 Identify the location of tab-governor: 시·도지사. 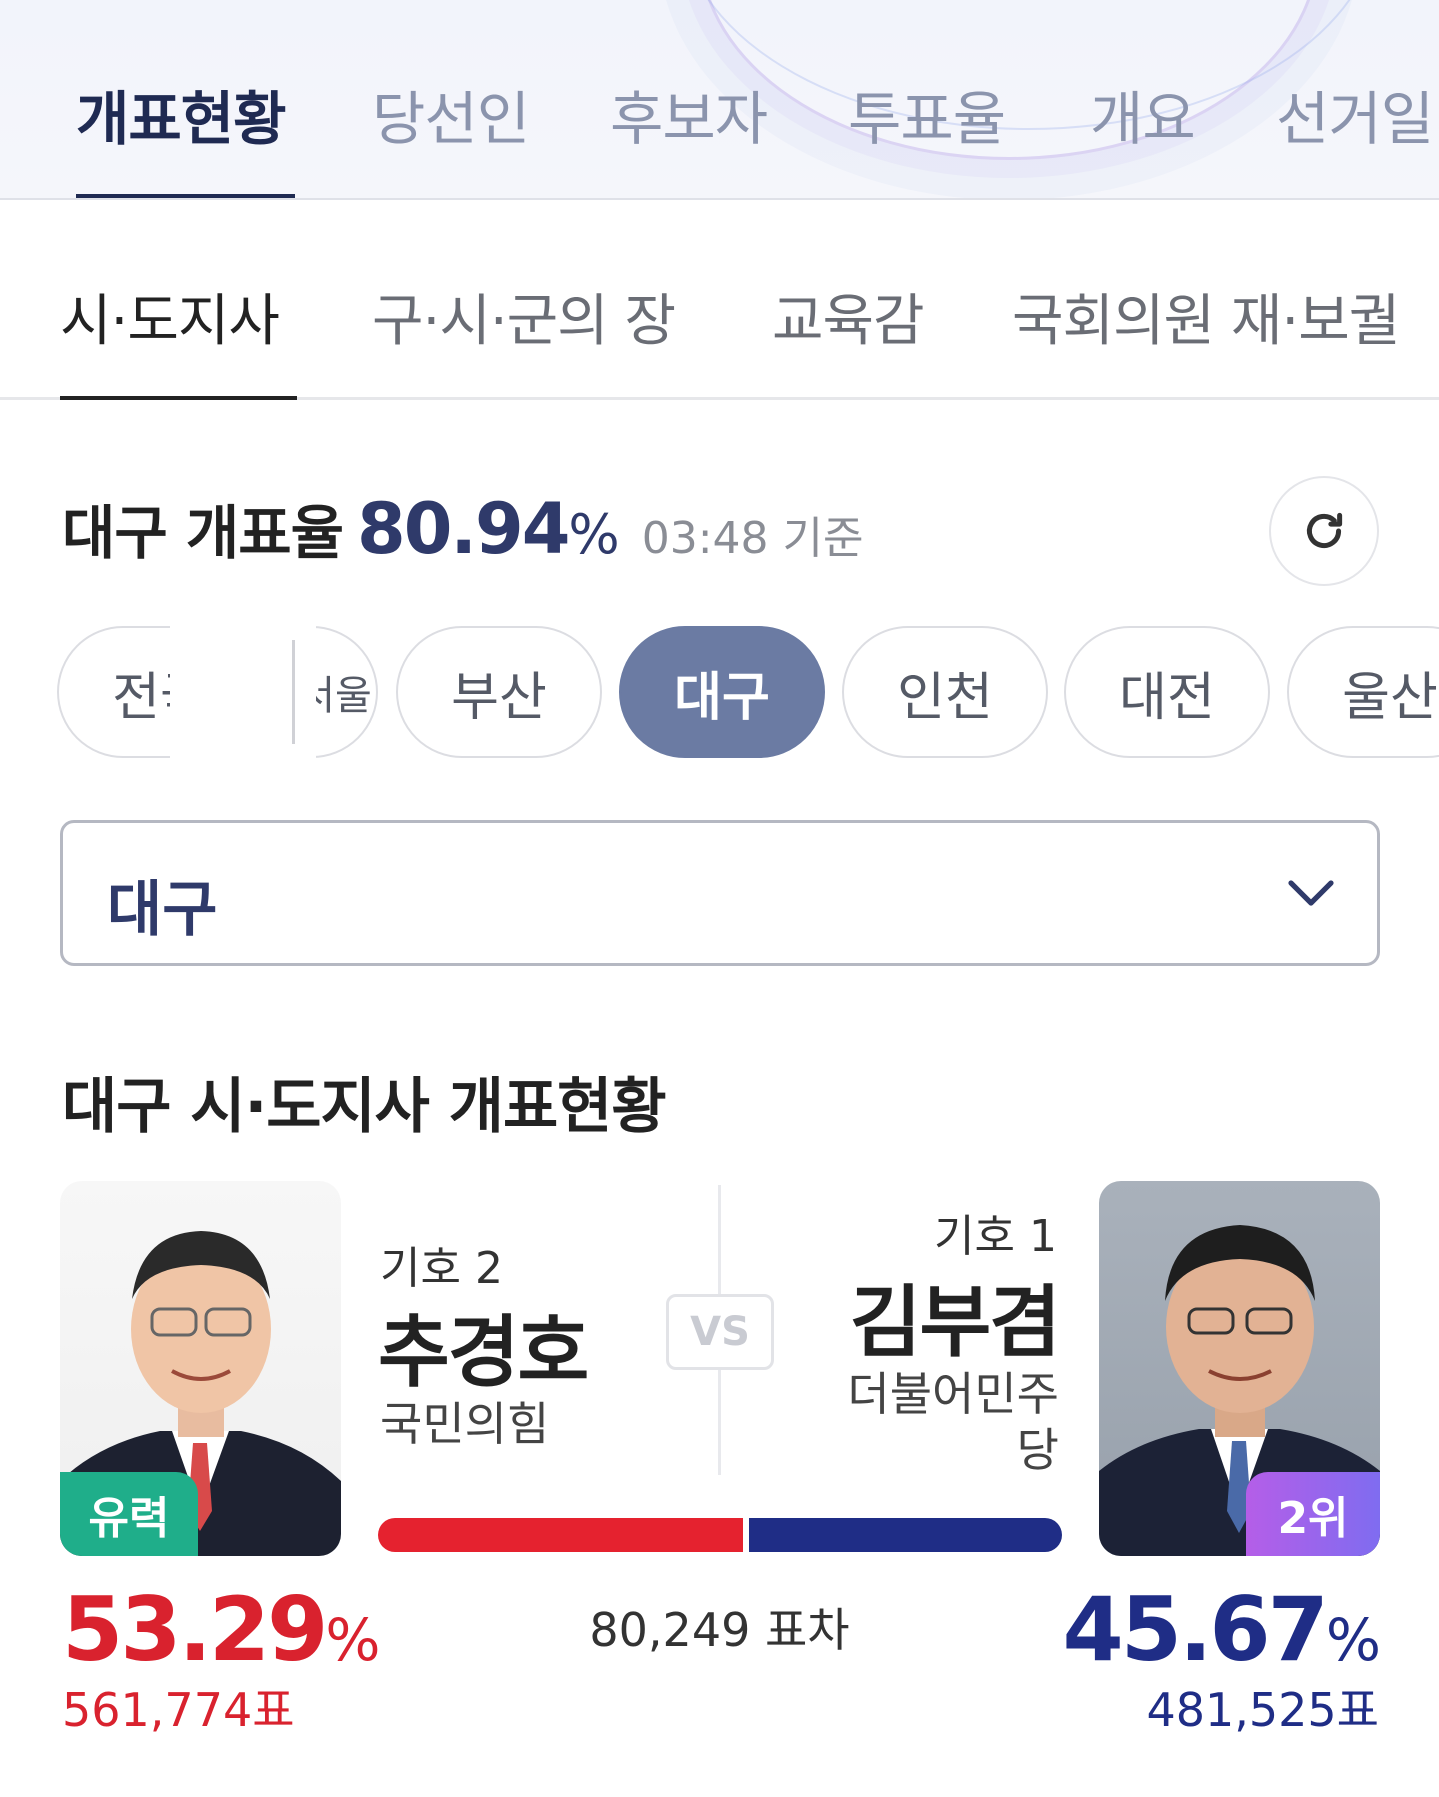
(170, 316).